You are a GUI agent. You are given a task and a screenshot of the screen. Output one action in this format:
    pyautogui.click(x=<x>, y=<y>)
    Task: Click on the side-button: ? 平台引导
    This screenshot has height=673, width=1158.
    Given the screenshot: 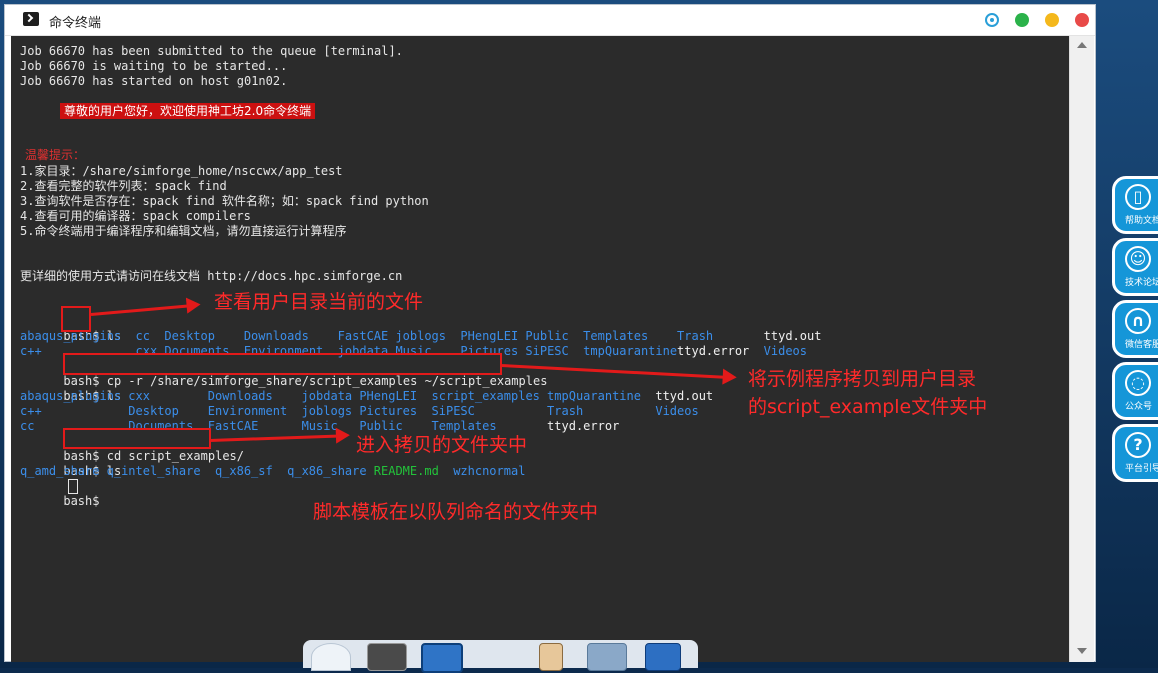 What is the action you would take?
    pyautogui.click(x=1135, y=453)
    